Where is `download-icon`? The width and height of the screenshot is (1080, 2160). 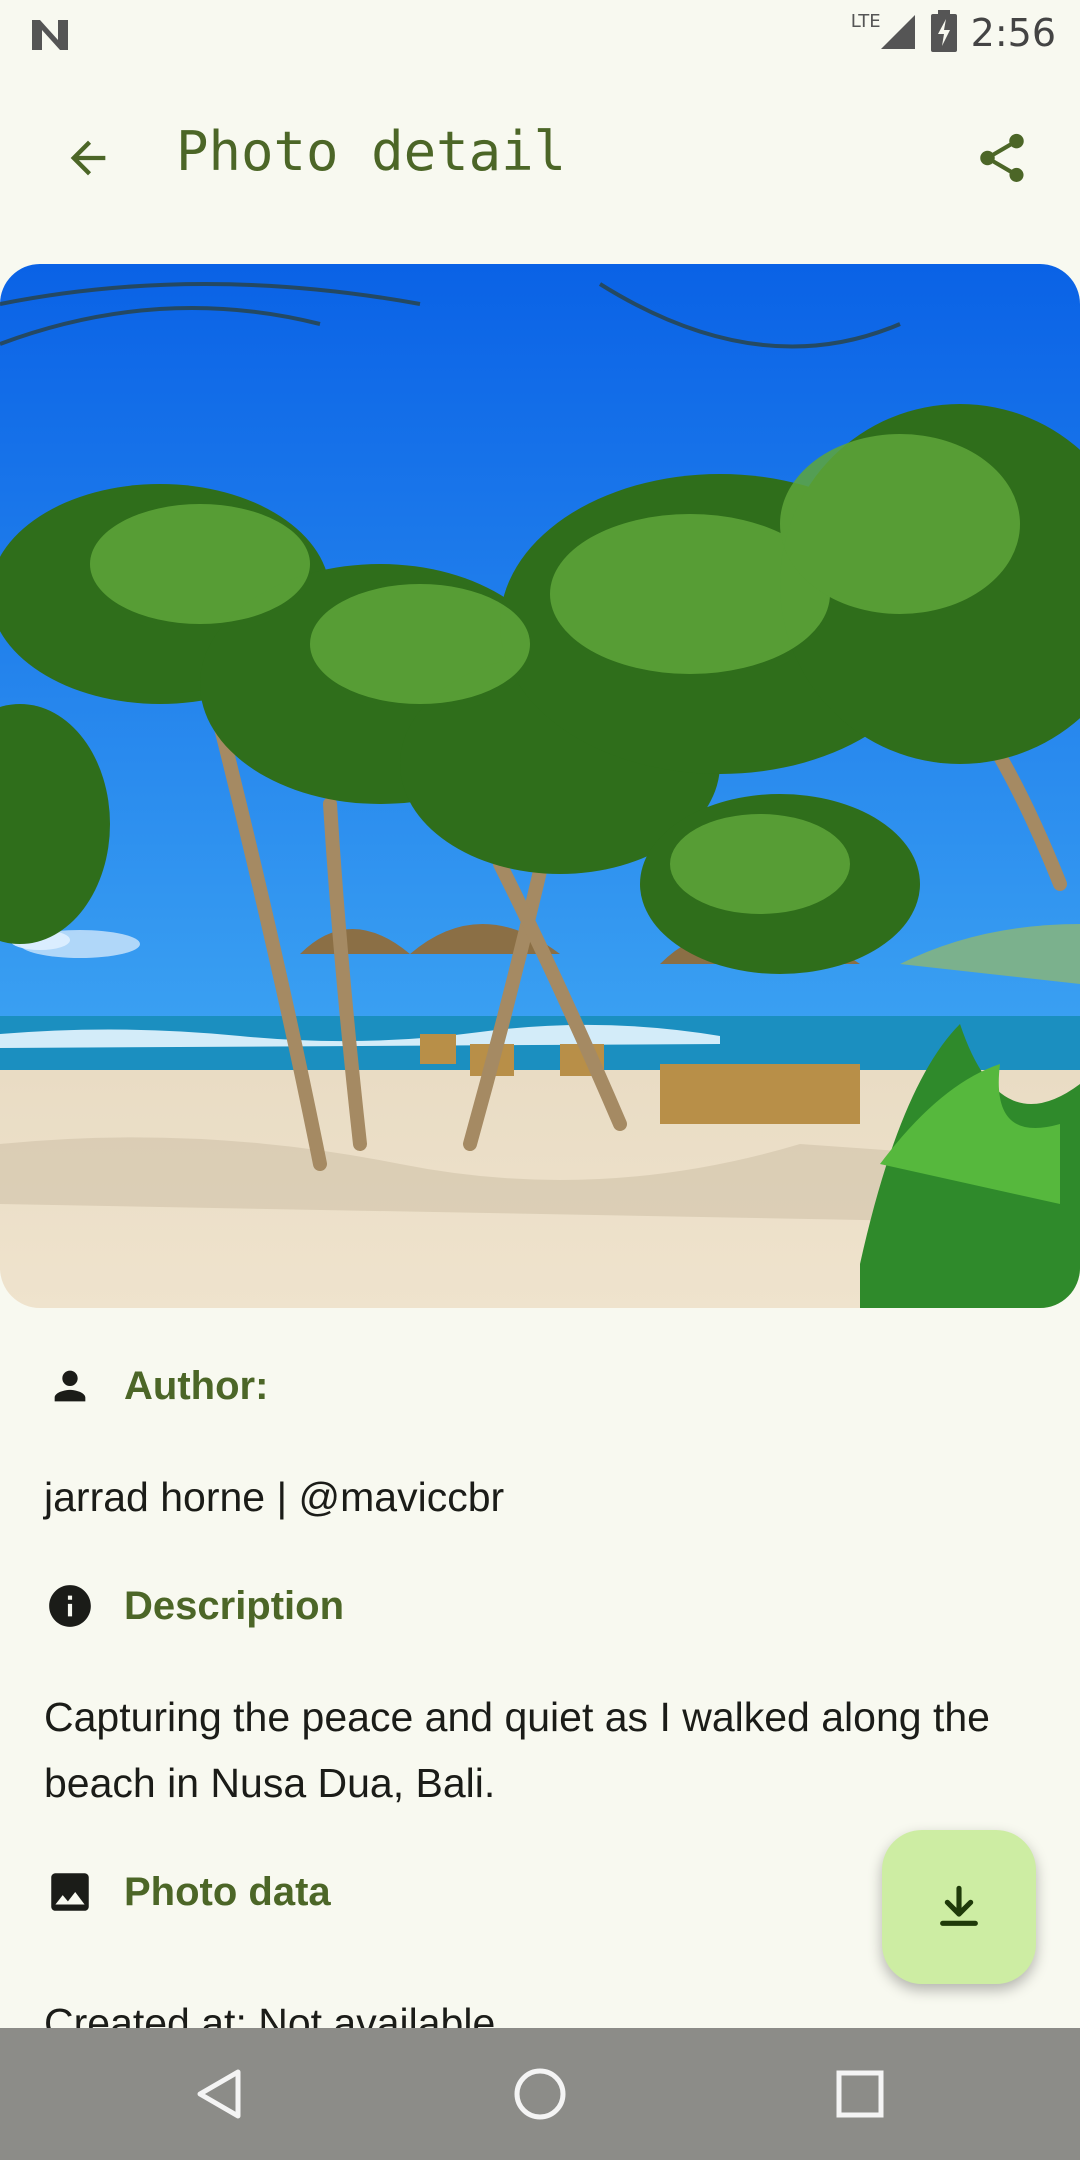
download-icon is located at coordinates (959, 1905).